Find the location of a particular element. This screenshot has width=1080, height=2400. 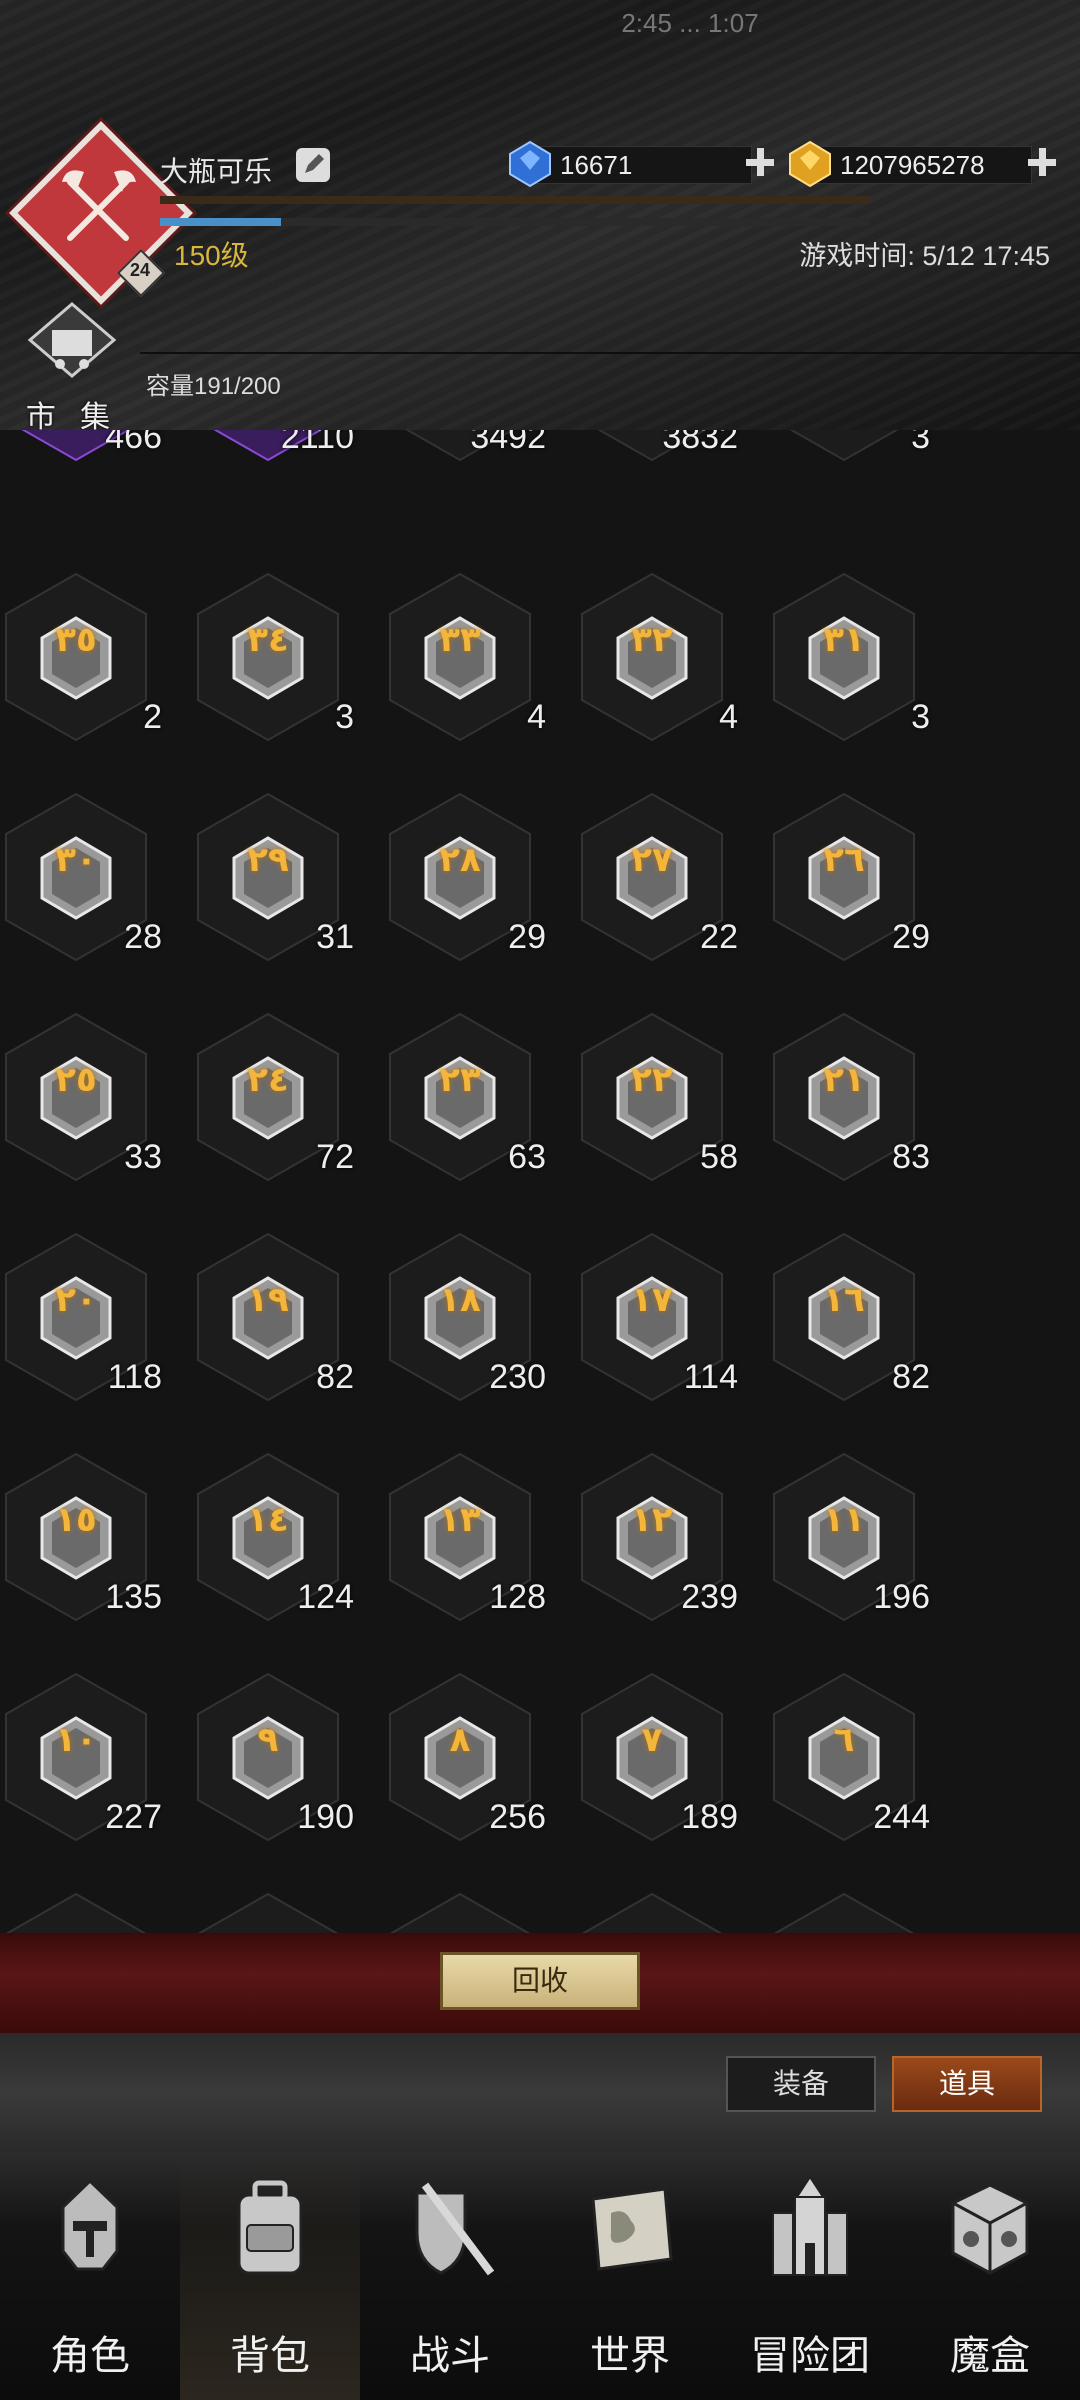

rune-glyph: ٢٨ is located at coordinates (460, 860).